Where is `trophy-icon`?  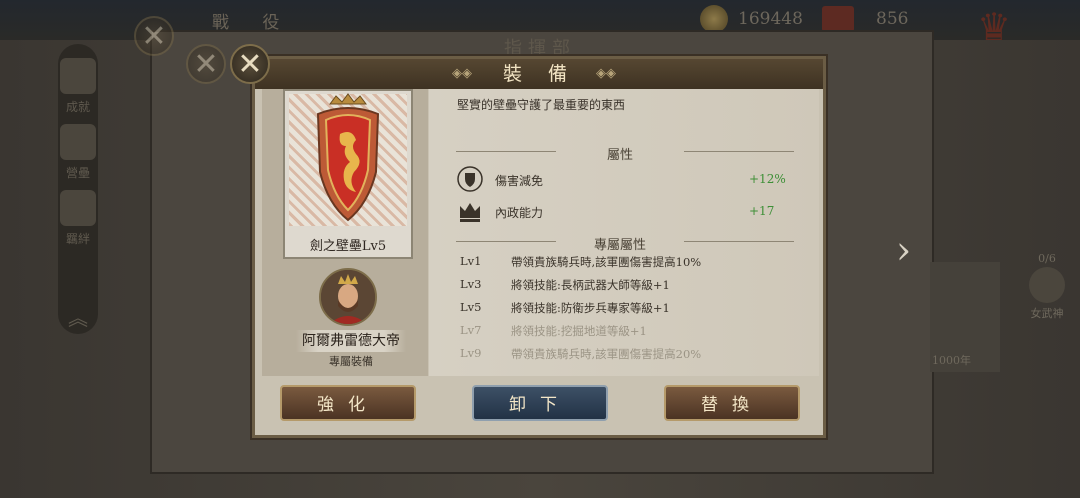
trophy-icon is located at coordinates (78, 76).